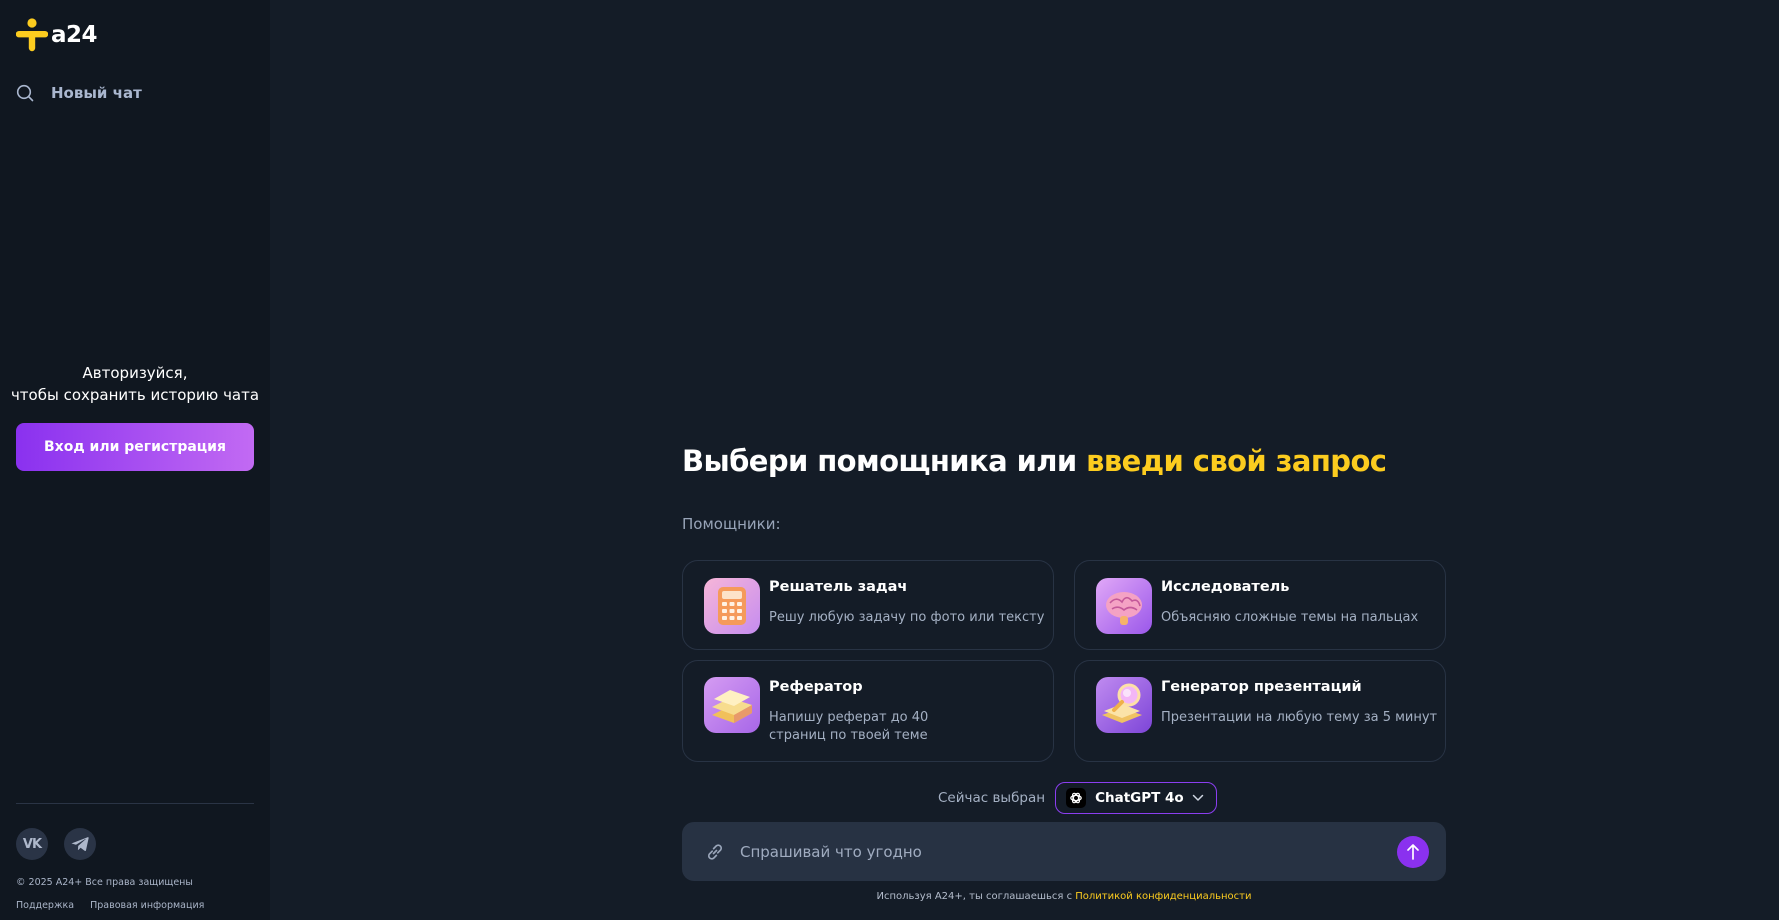  What do you see at coordinates (1163, 896) in the screenshot?
I see `privacy-policy-link: Политикой конфиденциальности` at bounding box center [1163, 896].